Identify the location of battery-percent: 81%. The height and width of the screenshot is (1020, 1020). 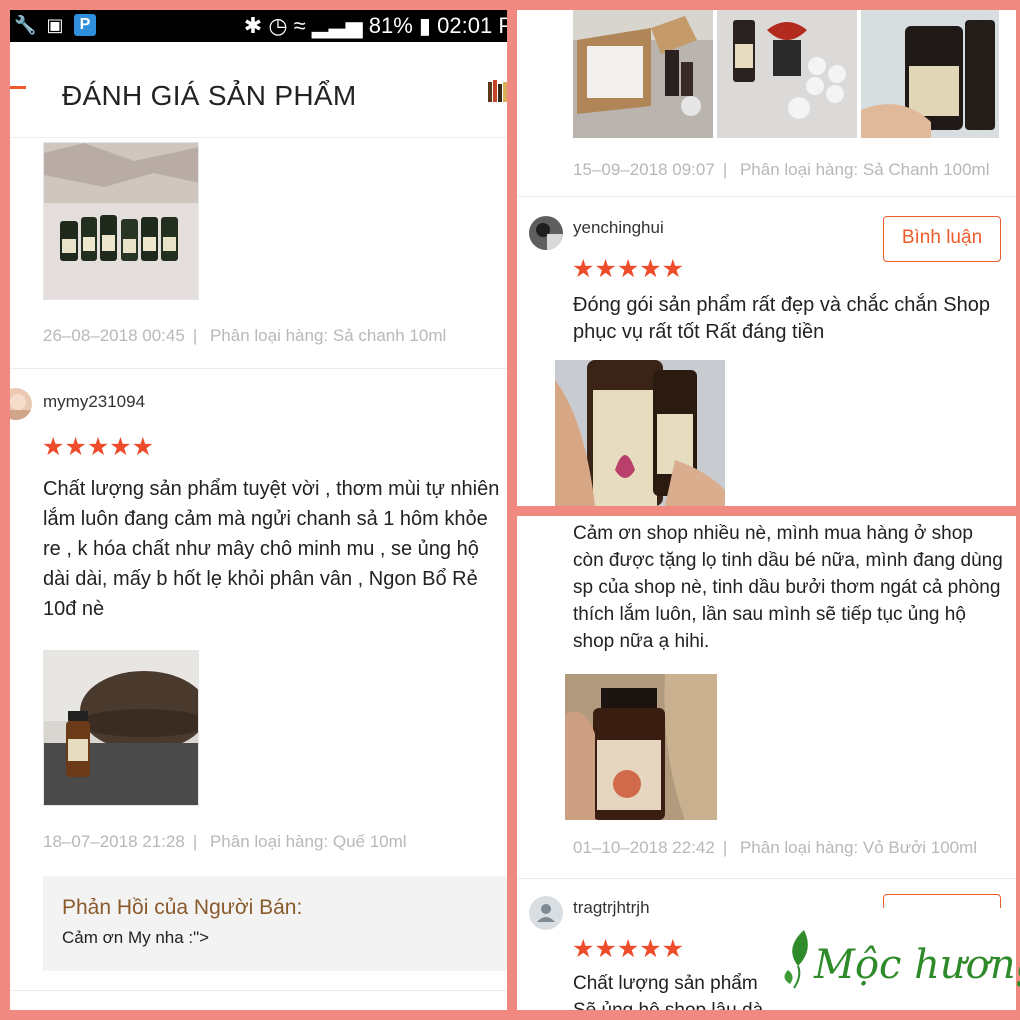
(390, 25).